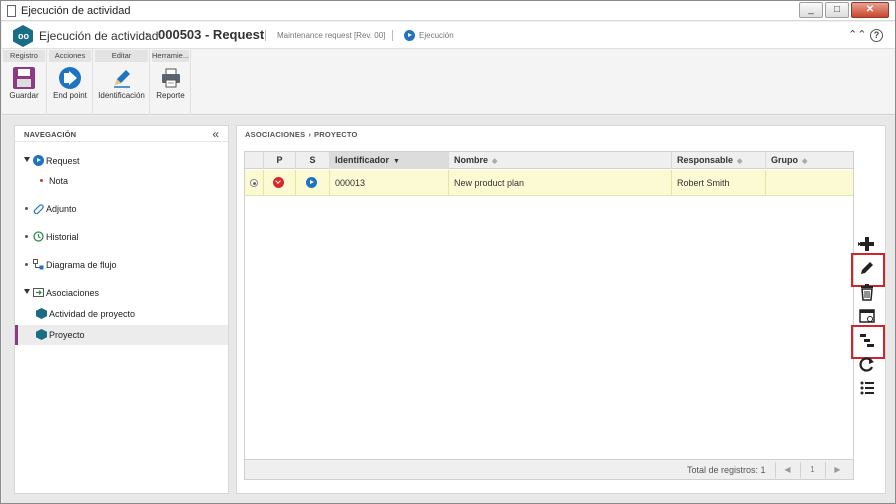 This screenshot has width=896, height=504. What do you see at coordinates (389, 183) in the screenshot?
I see `identifier-cell: 000013` at bounding box center [389, 183].